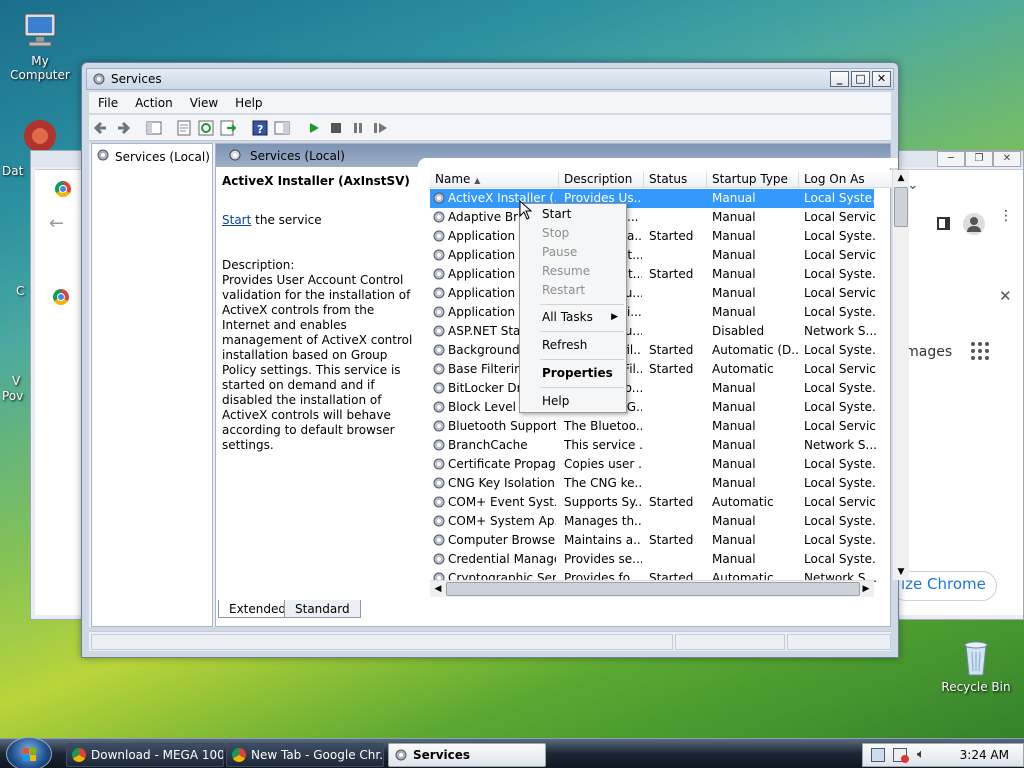  I want to click on cell-name: Credential Manager, so click(502, 559).